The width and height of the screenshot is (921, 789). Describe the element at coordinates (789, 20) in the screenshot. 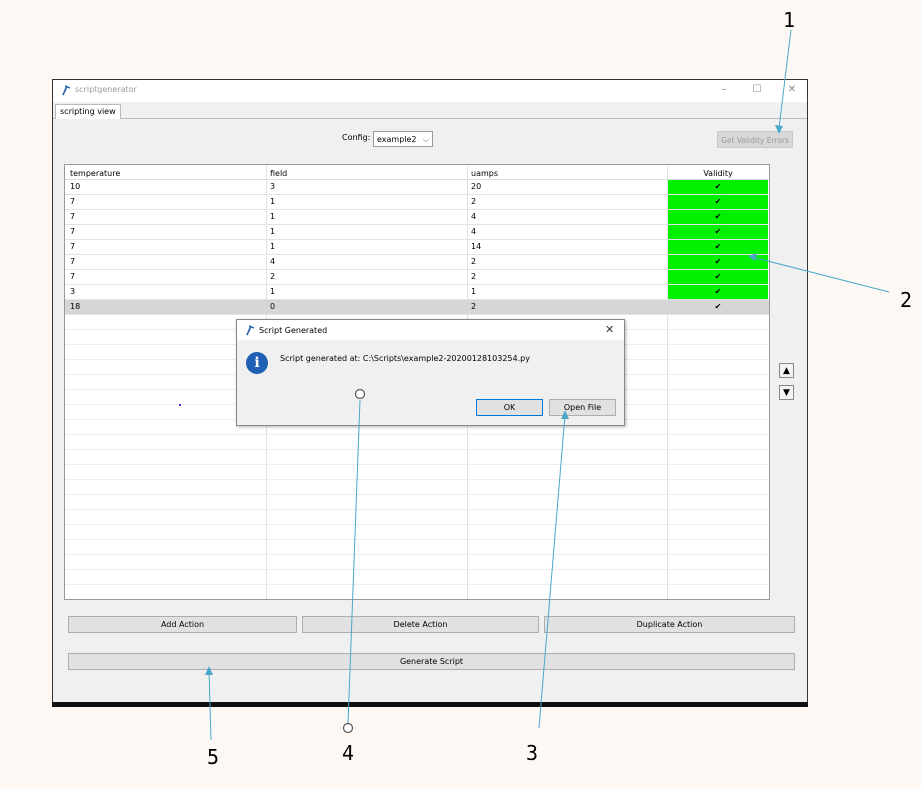

I see `callout-number-1: 1` at that location.